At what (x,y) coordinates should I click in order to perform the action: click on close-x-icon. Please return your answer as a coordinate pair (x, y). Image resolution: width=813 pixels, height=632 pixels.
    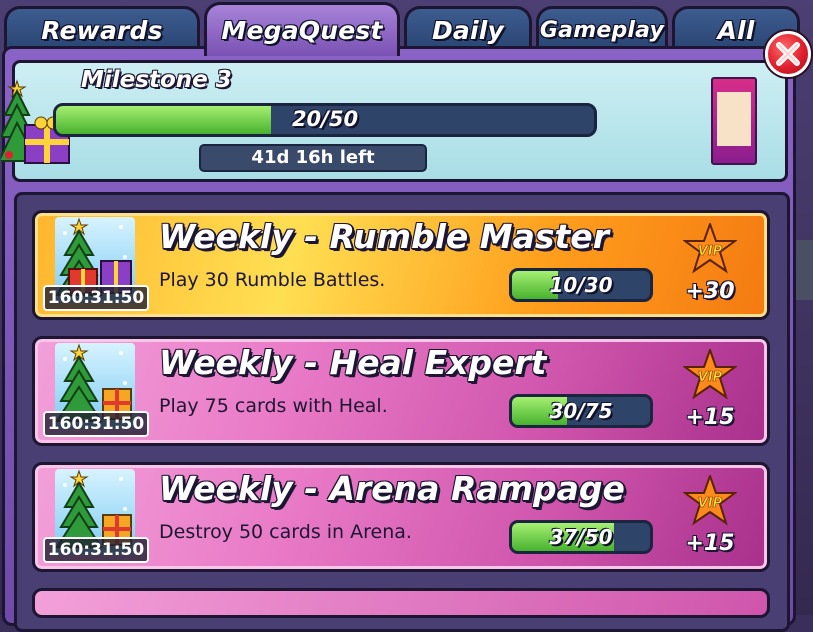
    Looking at the image, I should click on (788, 54).